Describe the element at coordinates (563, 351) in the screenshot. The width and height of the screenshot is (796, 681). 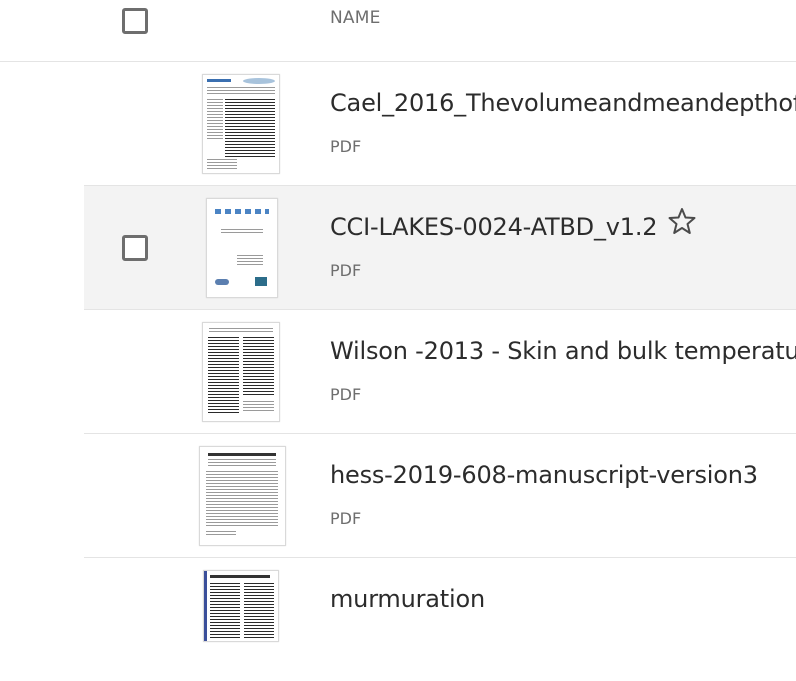
I see `file-name: Wilson -2013 - Skin and bulk temperature` at that location.